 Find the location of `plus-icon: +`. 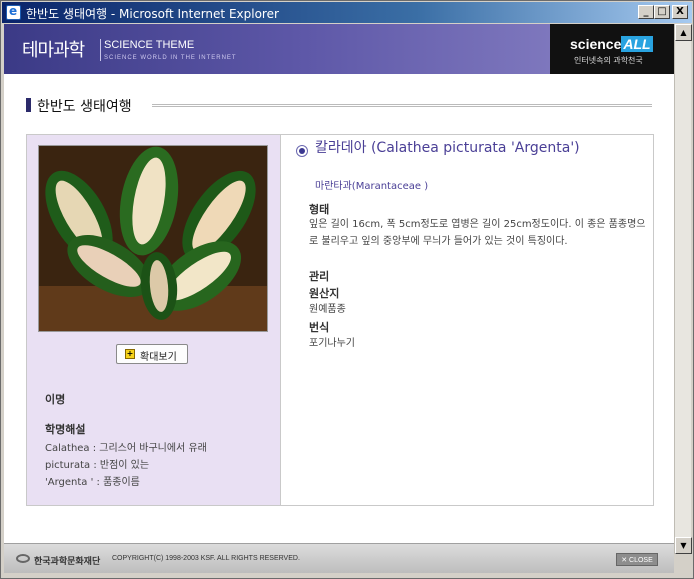

plus-icon: + is located at coordinates (130, 354).